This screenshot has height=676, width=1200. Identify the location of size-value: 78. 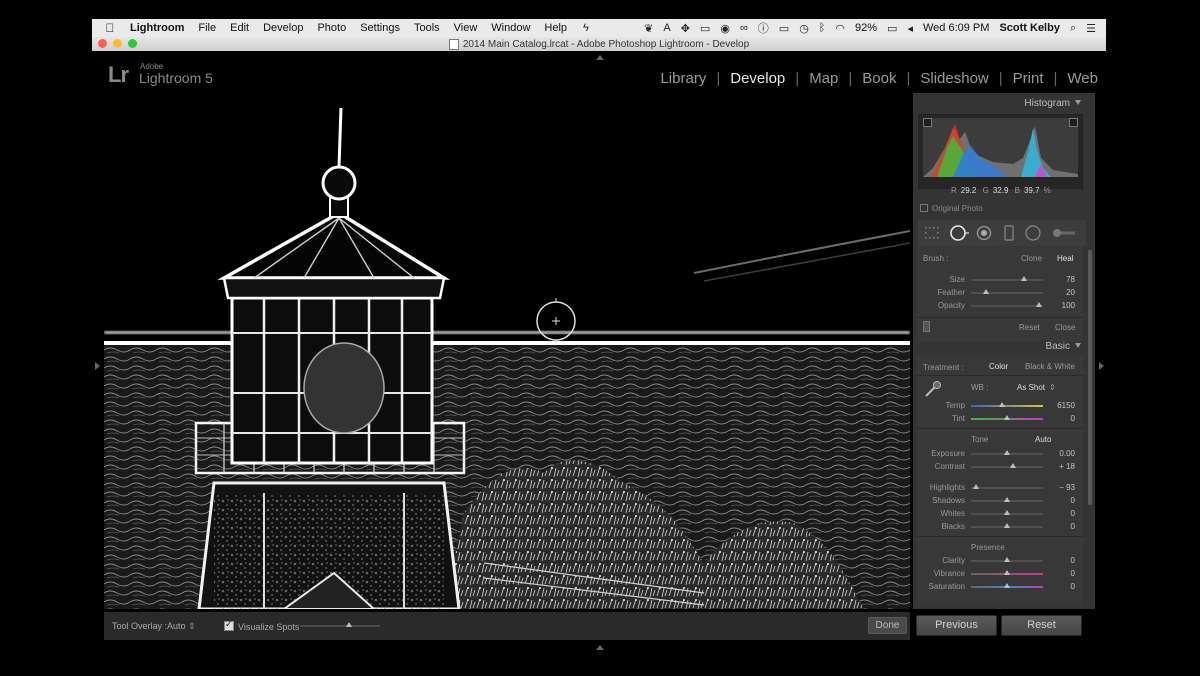
(1063, 279).